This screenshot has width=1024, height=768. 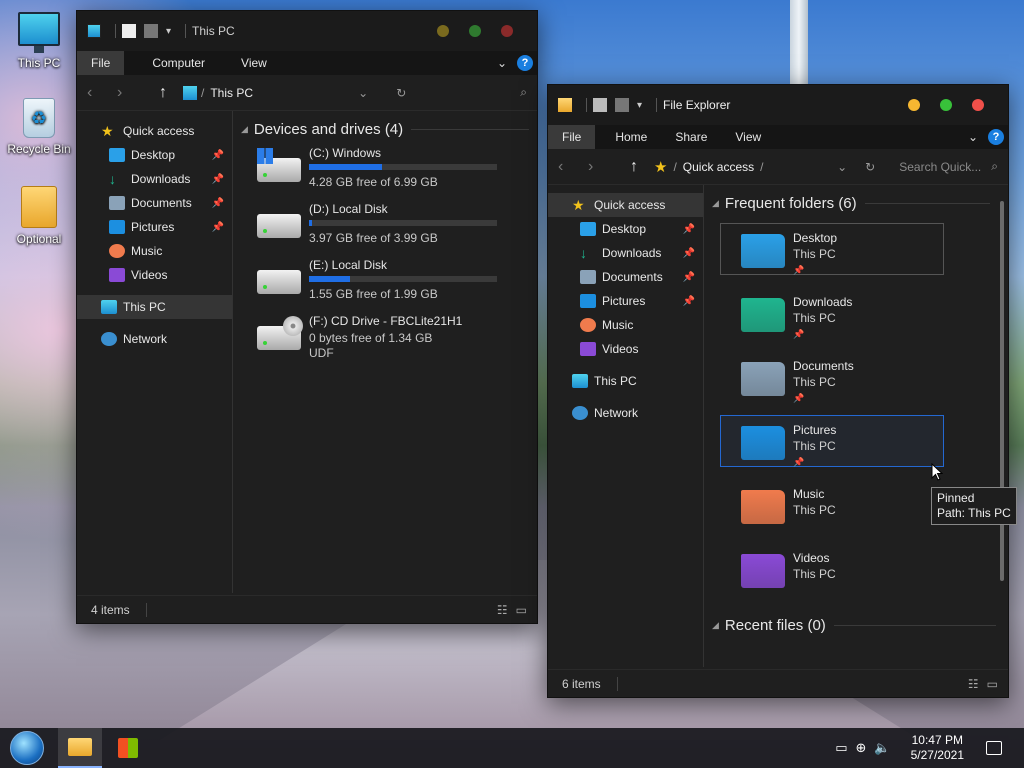 I want to click on group-header: ◢ Devices and drives (4), so click(x=385, y=129).